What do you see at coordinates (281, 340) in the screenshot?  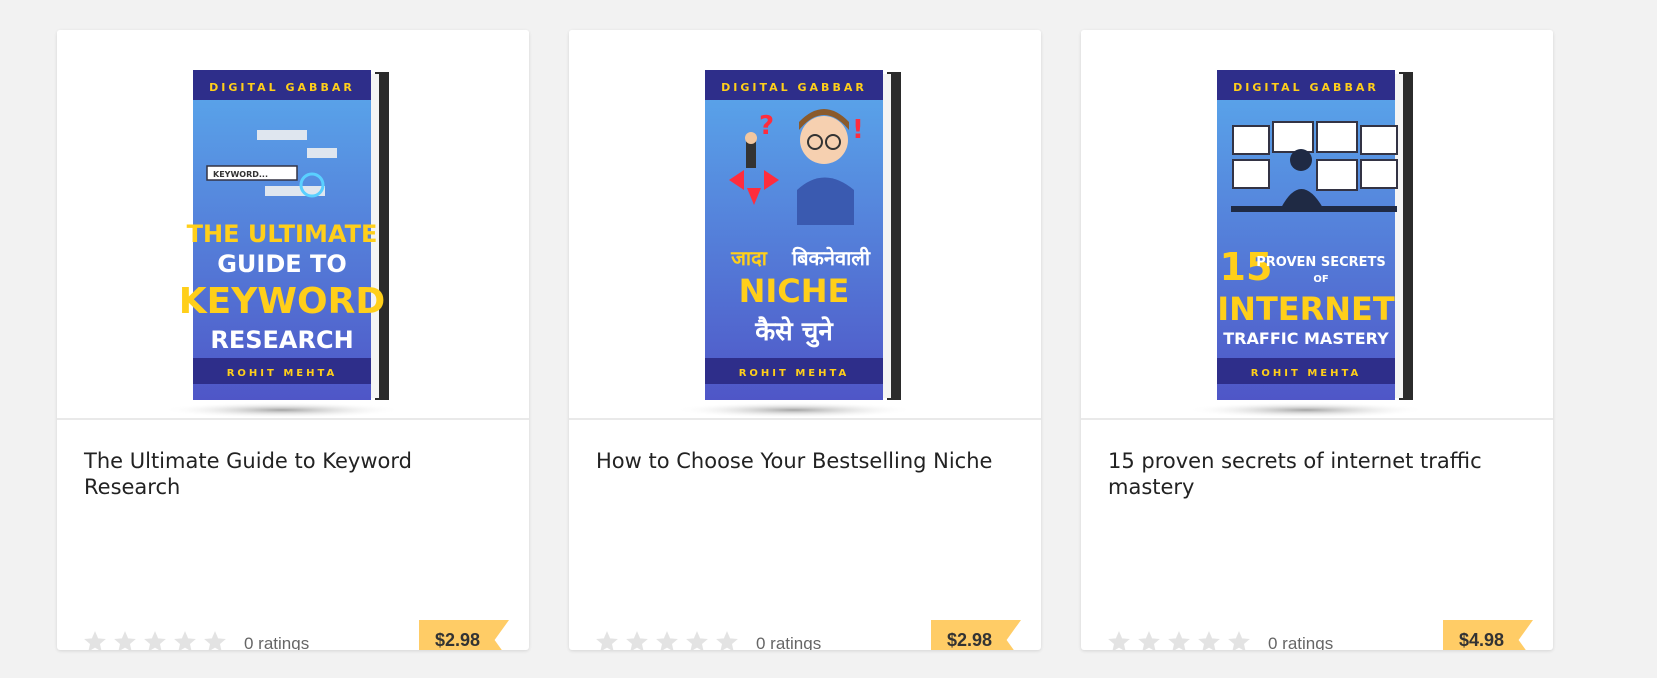 I see `cover-title-line: RESEARCH` at bounding box center [281, 340].